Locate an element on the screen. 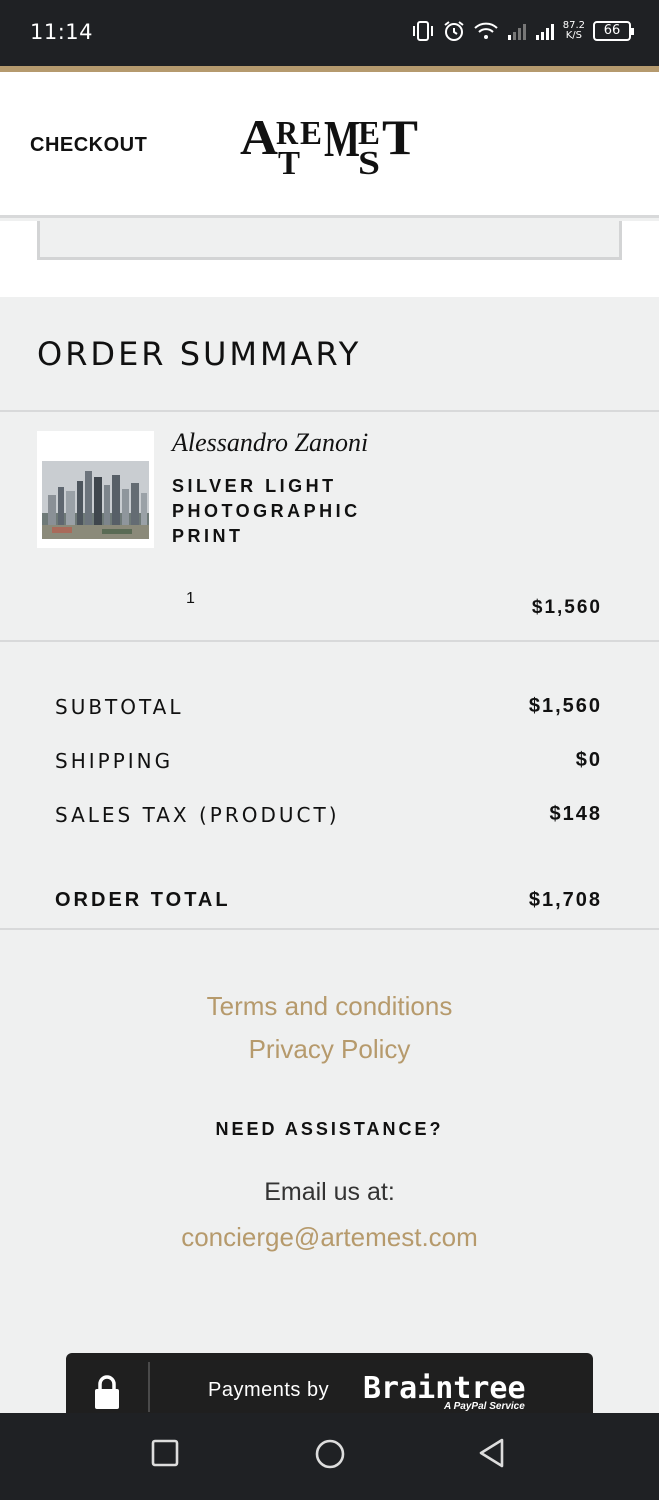 This screenshot has width=659, height=1500. square-icon is located at coordinates (165, 1453).